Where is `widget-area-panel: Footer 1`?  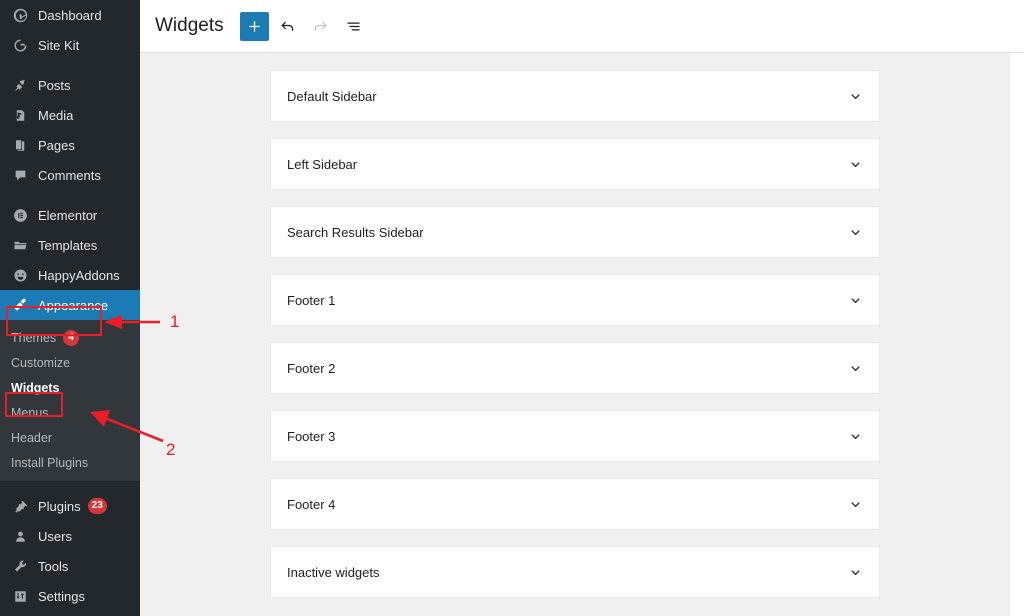 widget-area-panel: Footer 1 is located at coordinates (575, 300).